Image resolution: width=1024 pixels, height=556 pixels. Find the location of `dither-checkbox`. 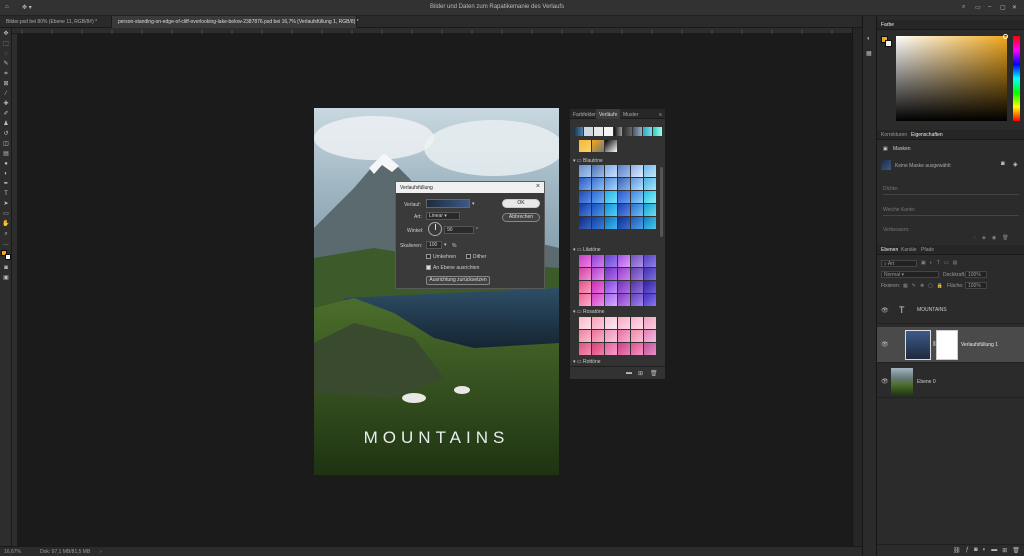

dither-checkbox is located at coordinates (468, 256).